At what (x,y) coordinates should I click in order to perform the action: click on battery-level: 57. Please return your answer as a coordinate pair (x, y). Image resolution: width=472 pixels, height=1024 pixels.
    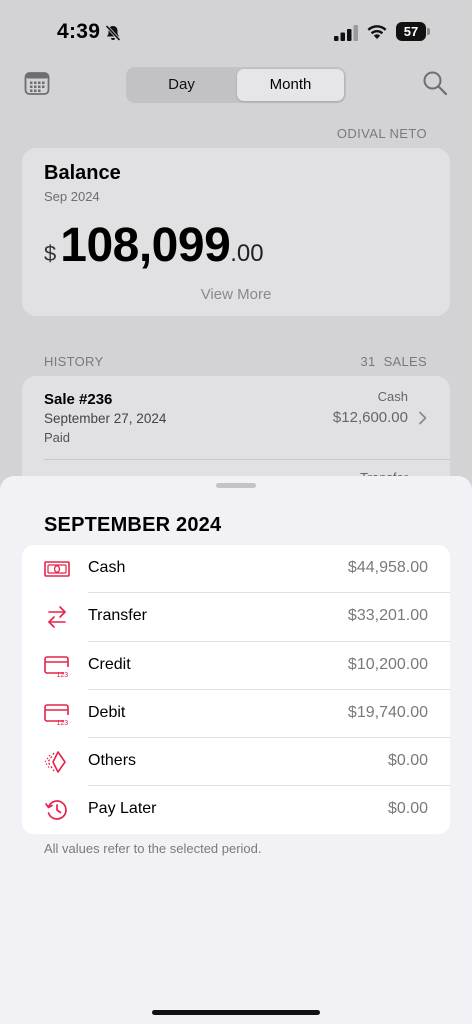
    Looking at the image, I should click on (411, 31).